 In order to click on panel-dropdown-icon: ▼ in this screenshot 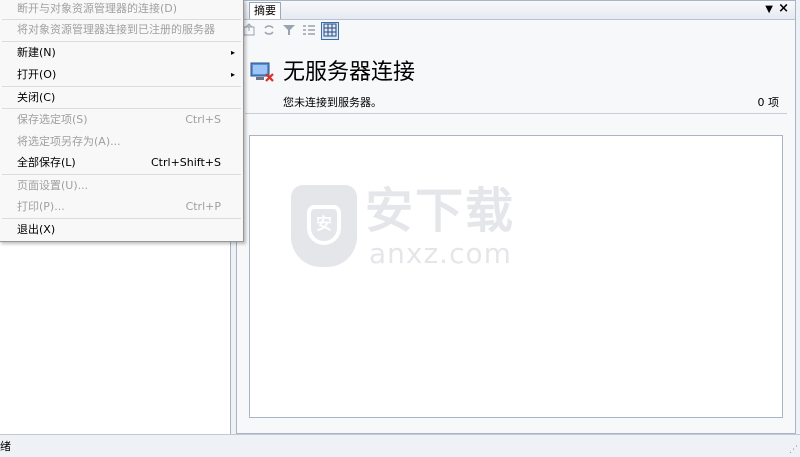, I will do `click(769, 10)`.